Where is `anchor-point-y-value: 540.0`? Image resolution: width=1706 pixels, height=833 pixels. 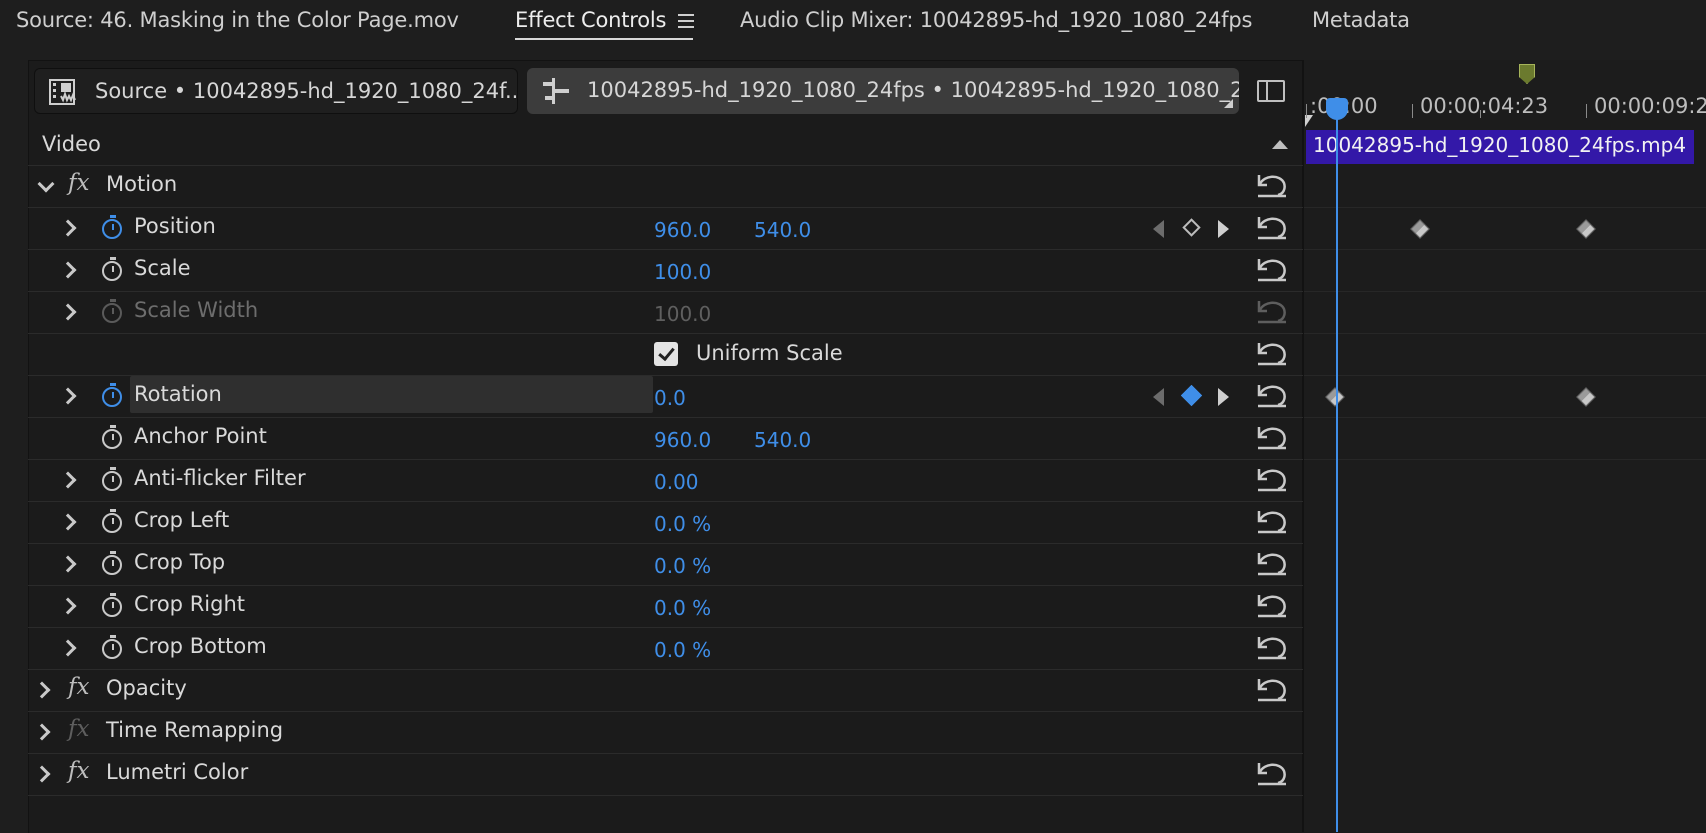 anchor-point-y-value: 540.0 is located at coordinates (782, 440).